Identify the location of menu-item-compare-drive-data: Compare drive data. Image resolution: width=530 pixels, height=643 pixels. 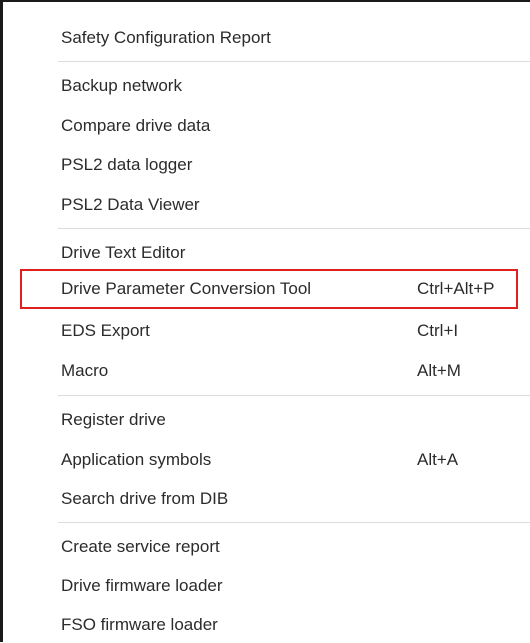
(266, 126).